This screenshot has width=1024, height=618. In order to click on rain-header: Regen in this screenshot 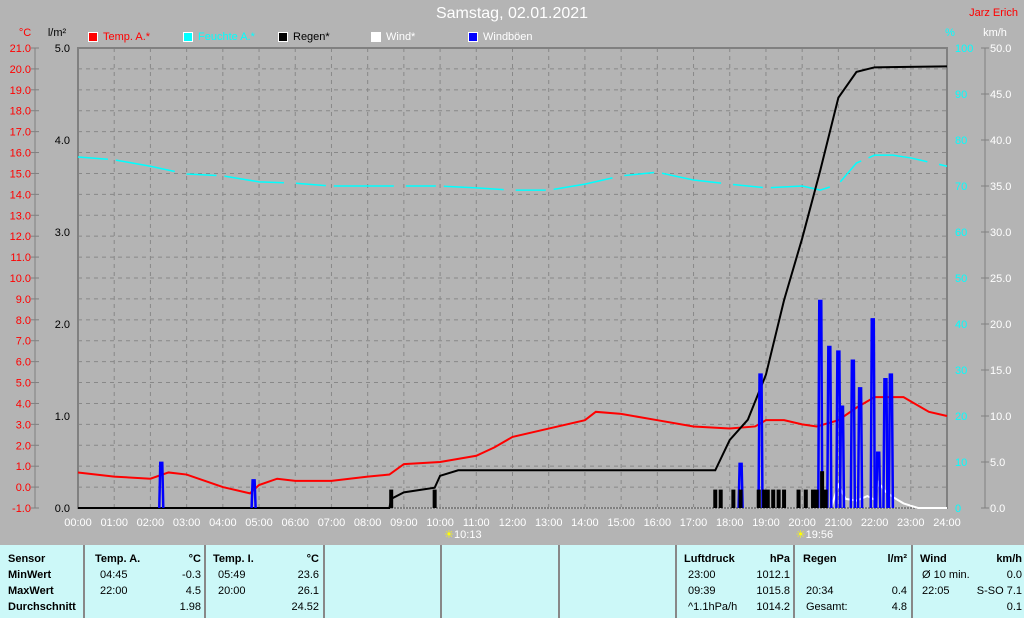, I will do `click(820, 559)`.